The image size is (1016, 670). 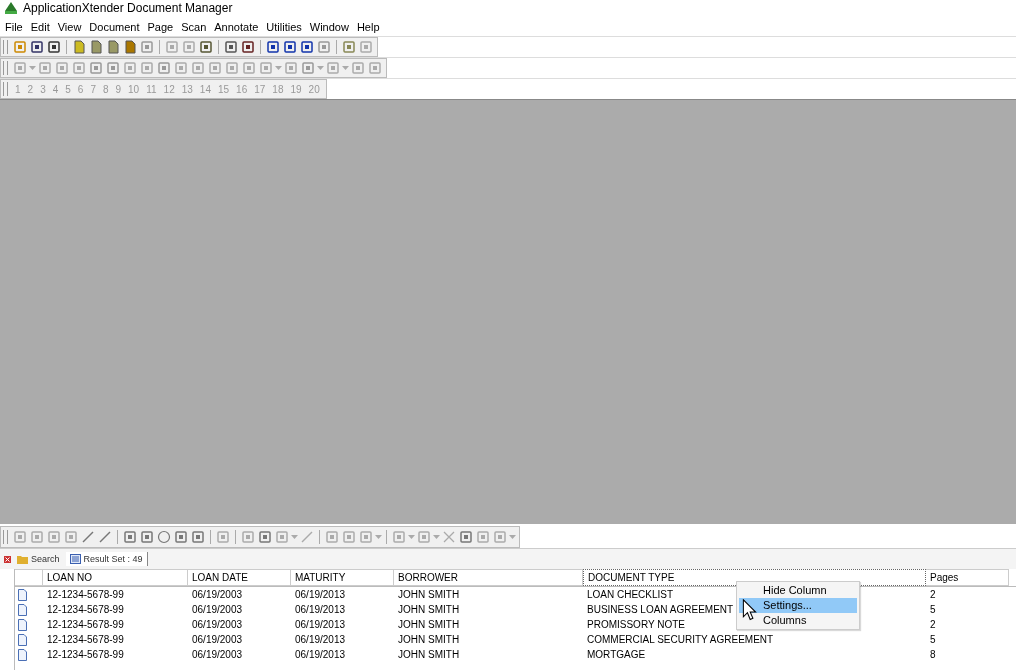 What do you see at coordinates (106, 559) in the screenshot?
I see `tab: Result Set : 49` at bounding box center [106, 559].